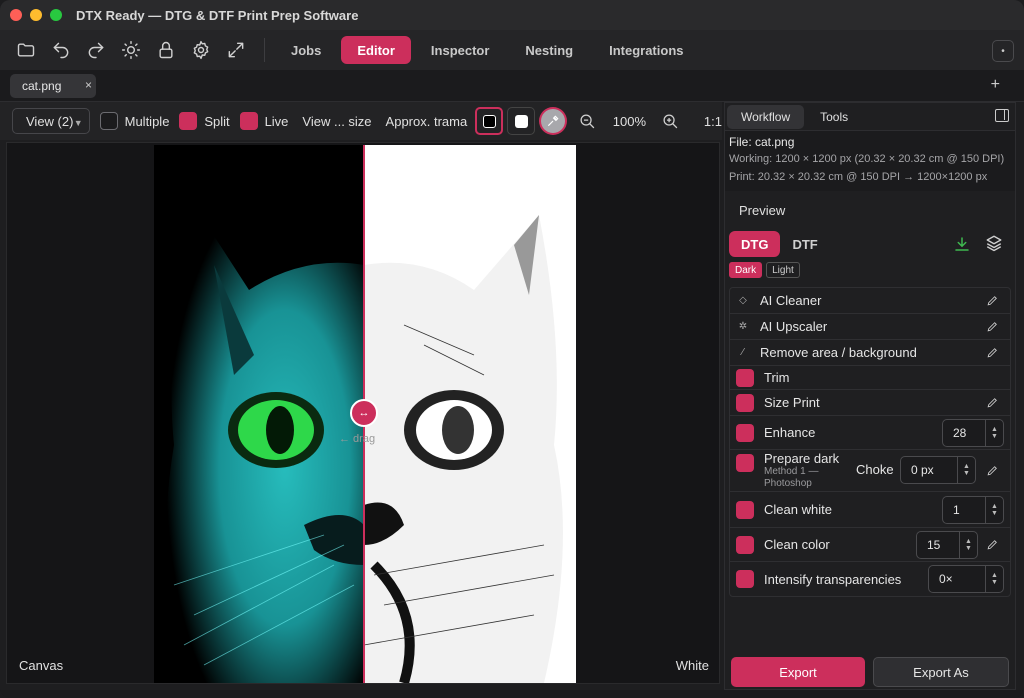  Describe the element at coordinates (489, 121) in the screenshot. I see `black-background-swatch` at that location.